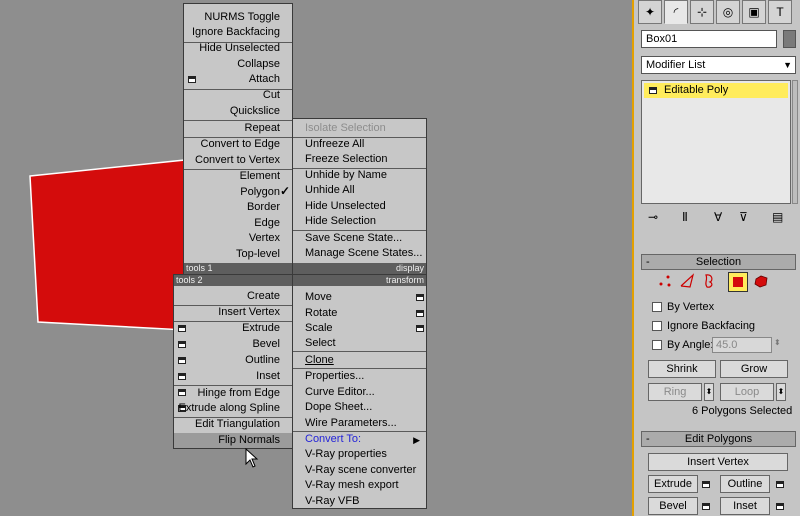  I want to click on spinner-arrows-icon: ⬍, so click(777, 342).